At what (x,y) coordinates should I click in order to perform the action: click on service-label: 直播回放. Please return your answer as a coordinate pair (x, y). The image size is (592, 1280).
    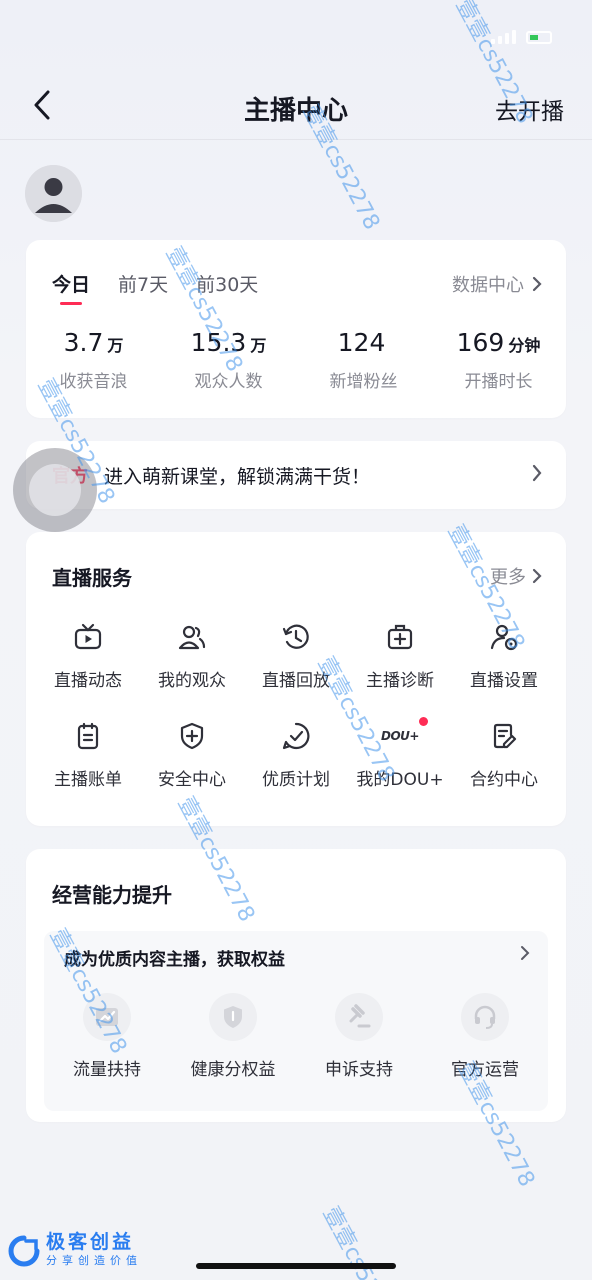
    Looking at the image, I should click on (296, 681).